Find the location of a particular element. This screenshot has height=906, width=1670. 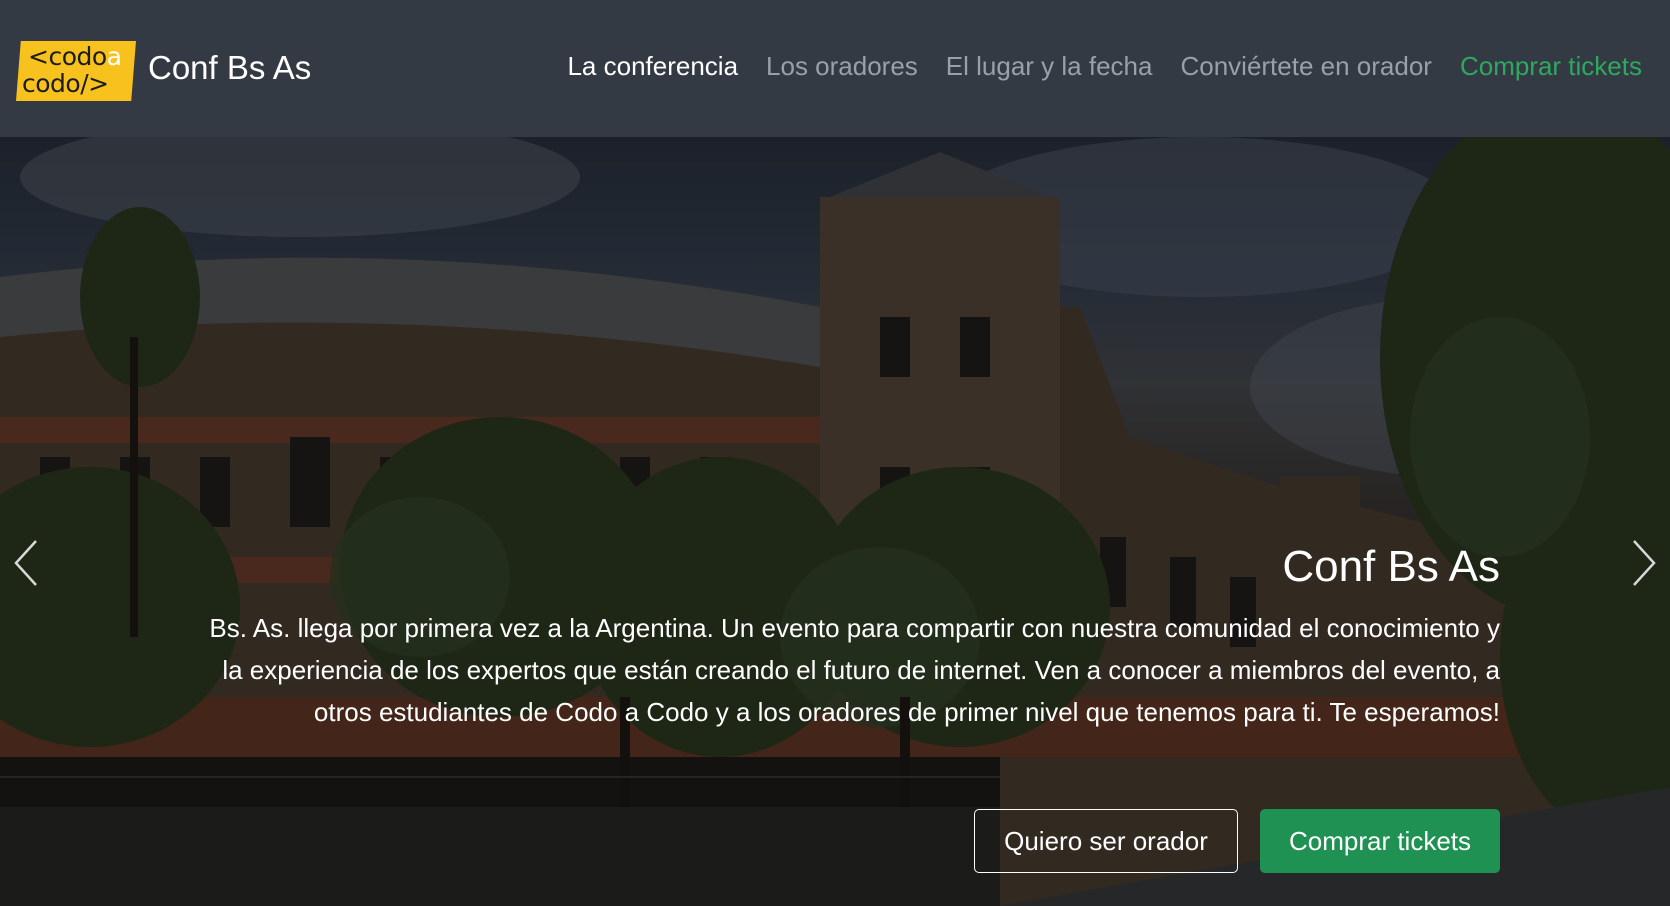

chevron-right-icon is located at coordinates (1644, 563).